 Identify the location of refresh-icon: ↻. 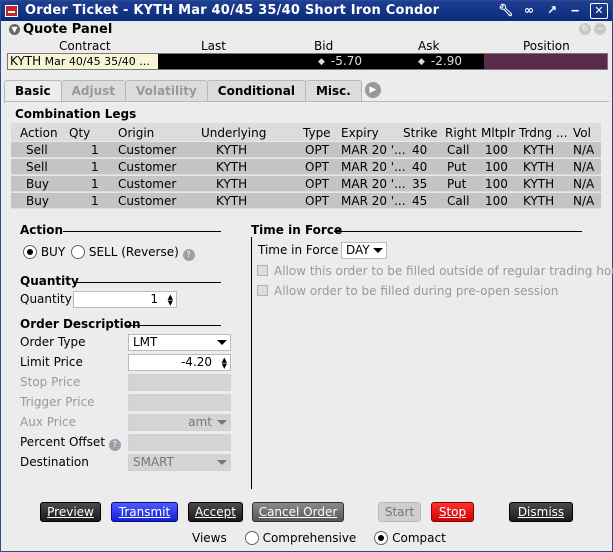
(585, 29).